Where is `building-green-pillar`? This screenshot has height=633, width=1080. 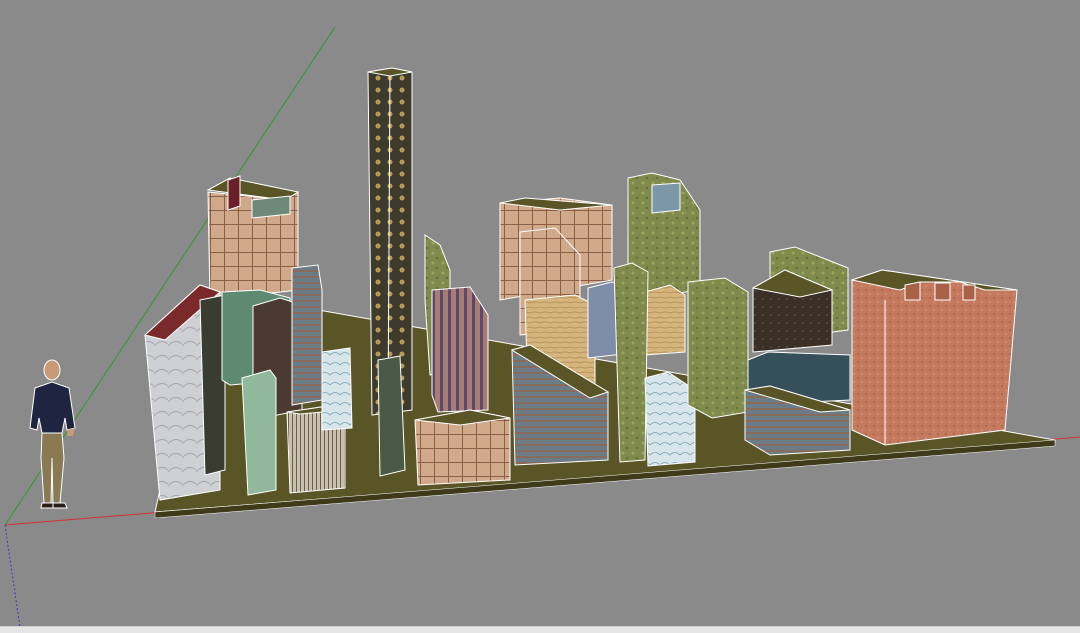
building-green-pillar is located at coordinates (631, 362).